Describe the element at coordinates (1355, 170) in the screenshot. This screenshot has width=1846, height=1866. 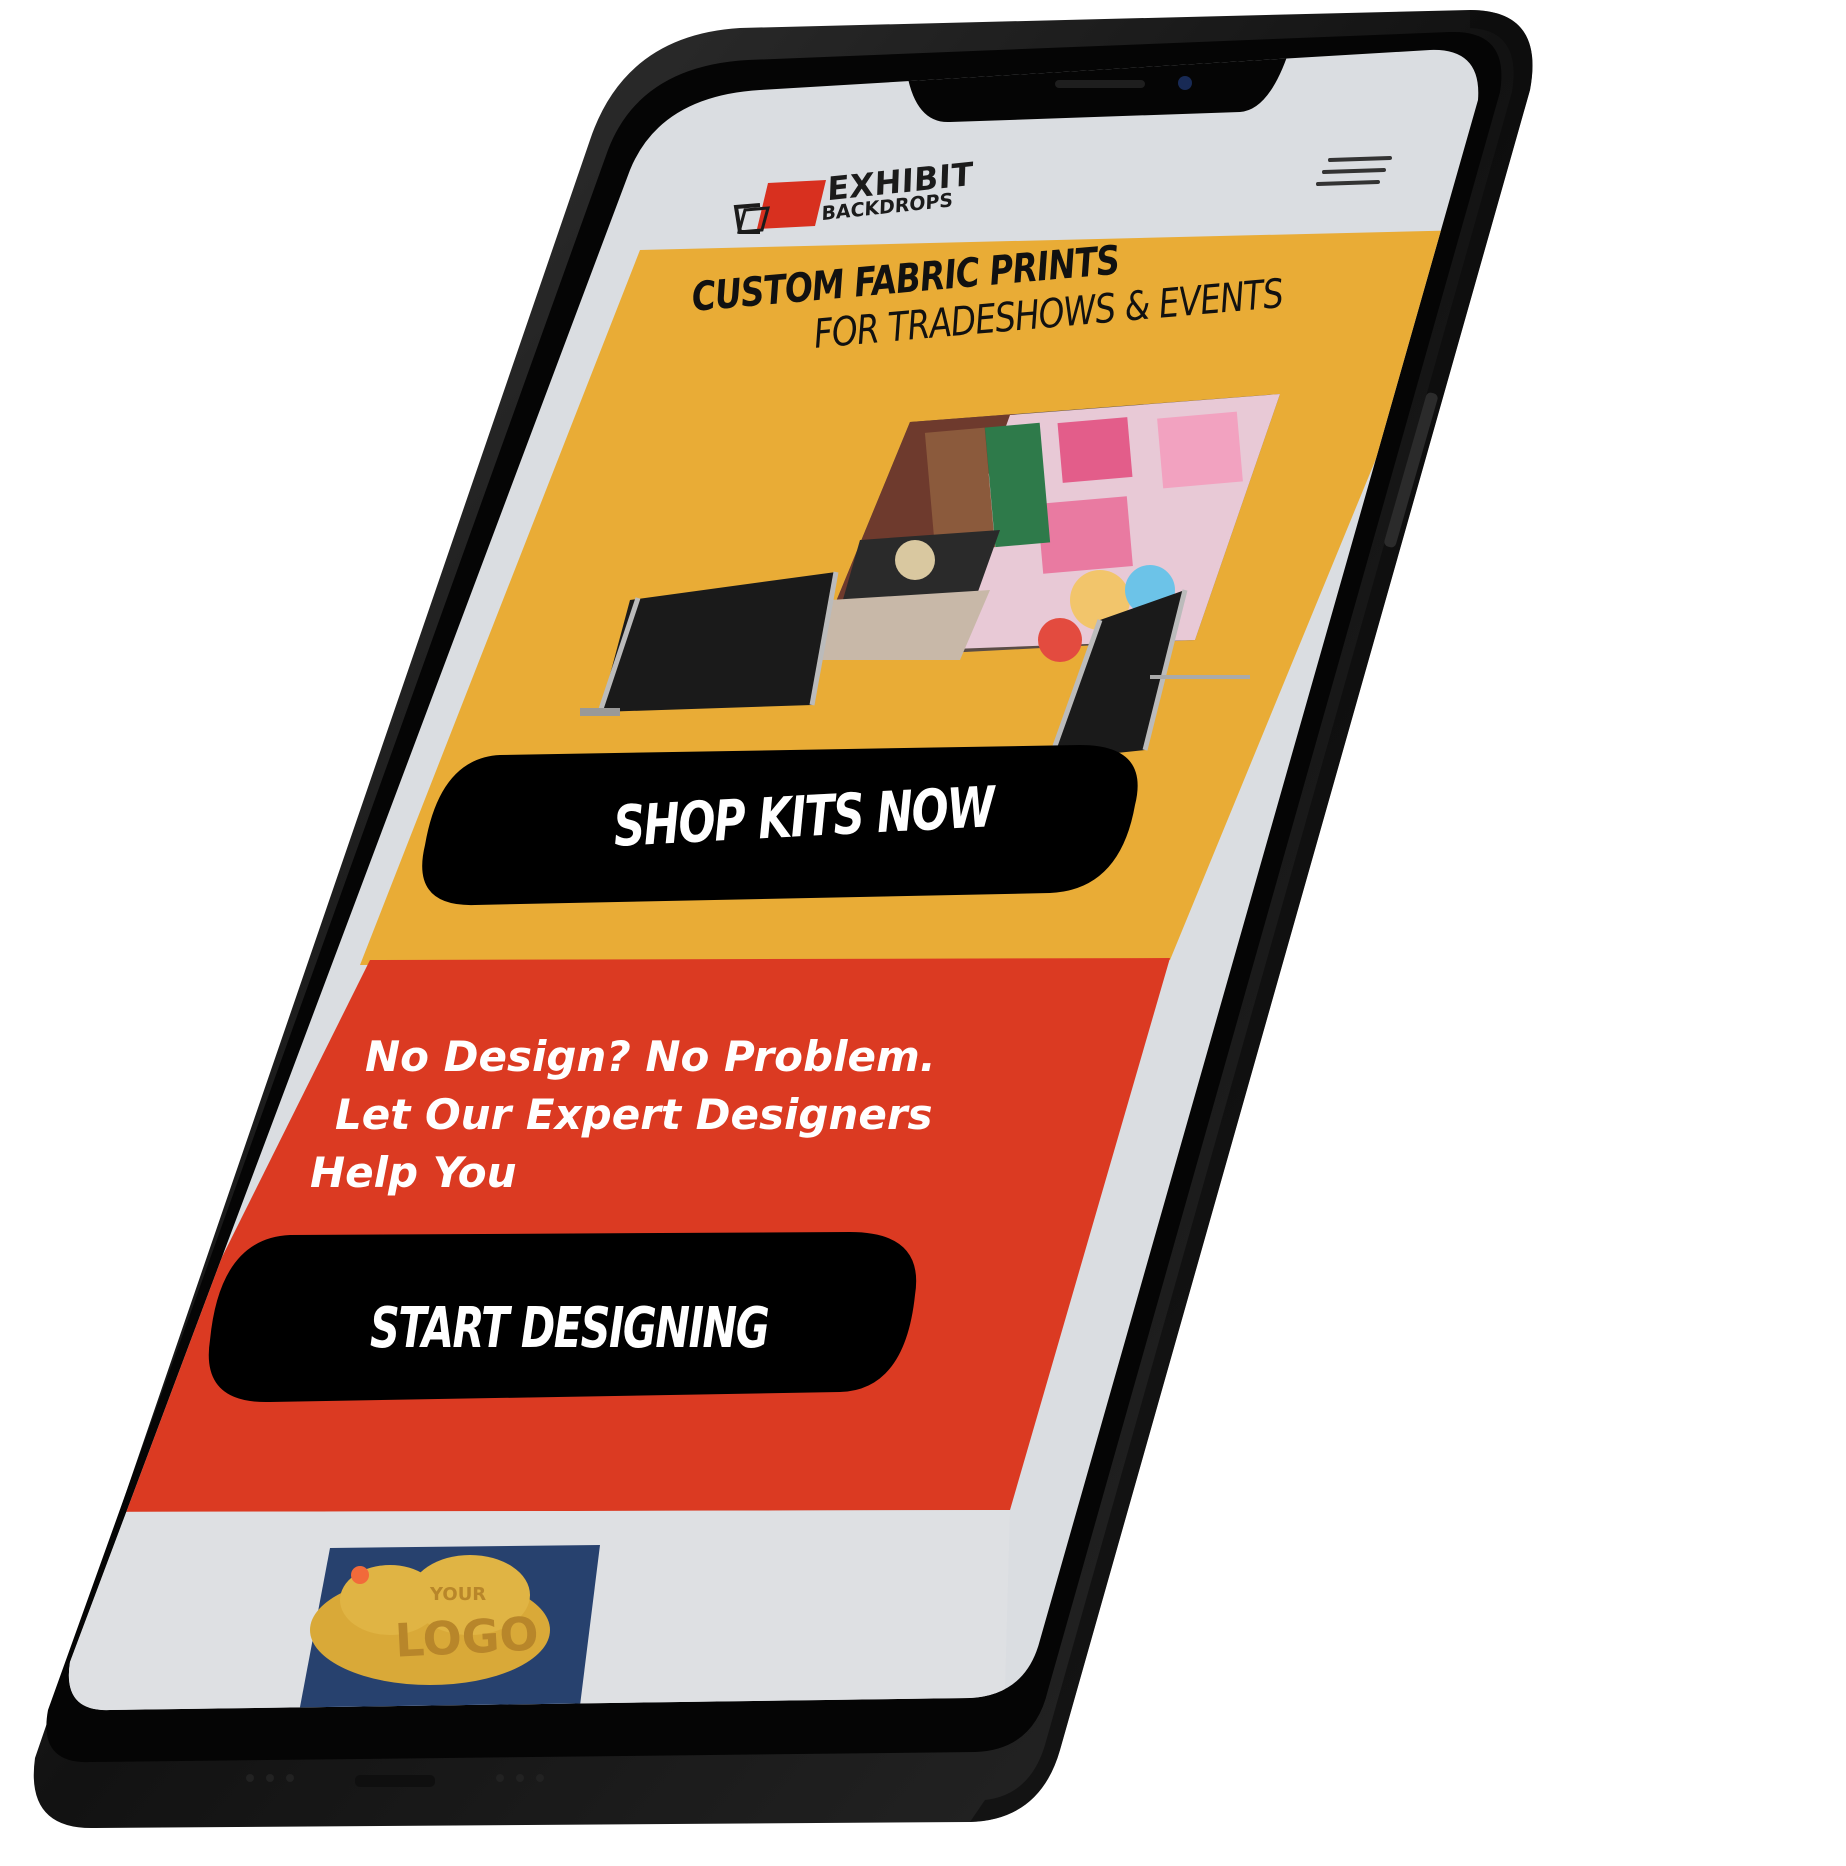
I see `hamburger-menu-button` at that location.